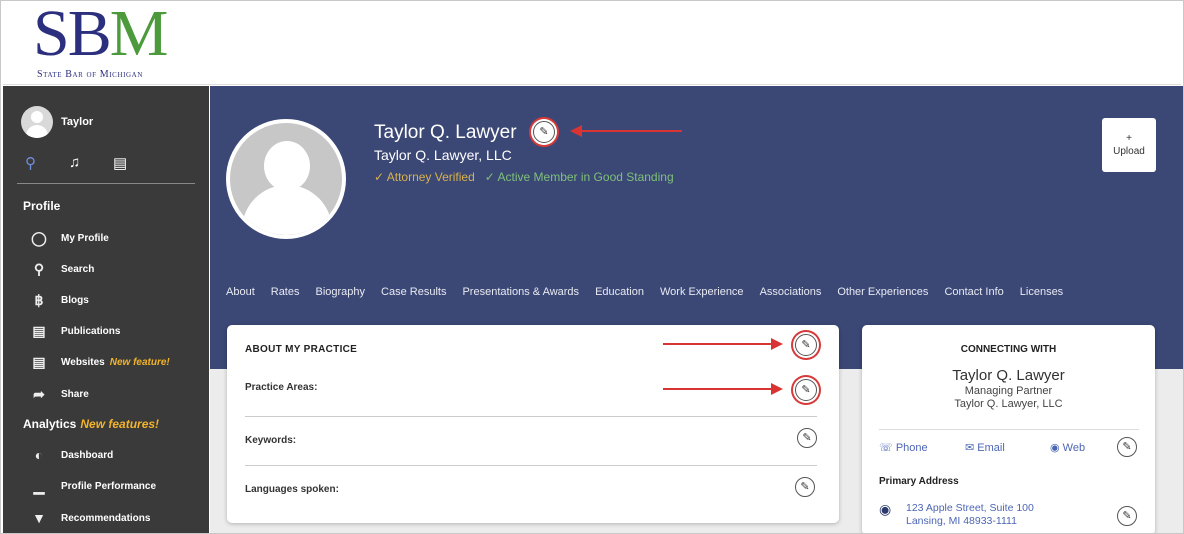  I want to click on contact-links: ☏ Phone ✉ Email ◉ Web, so click(1009, 451).